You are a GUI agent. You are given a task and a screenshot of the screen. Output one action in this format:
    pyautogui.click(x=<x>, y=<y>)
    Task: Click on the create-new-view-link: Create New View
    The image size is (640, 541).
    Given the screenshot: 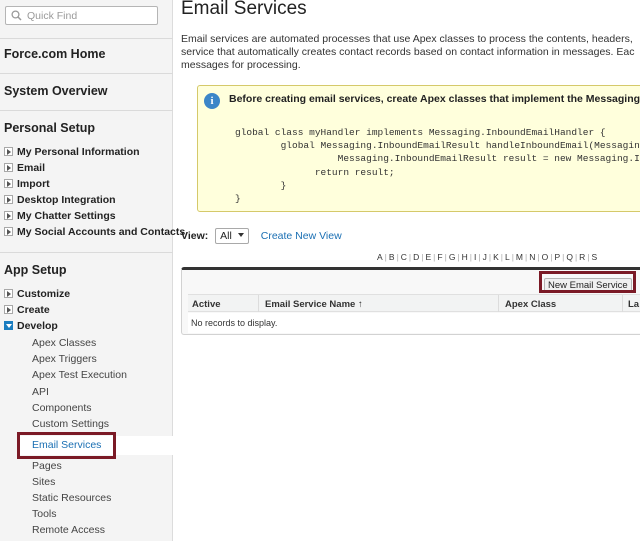 What is the action you would take?
    pyautogui.click(x=301, y=236)
    